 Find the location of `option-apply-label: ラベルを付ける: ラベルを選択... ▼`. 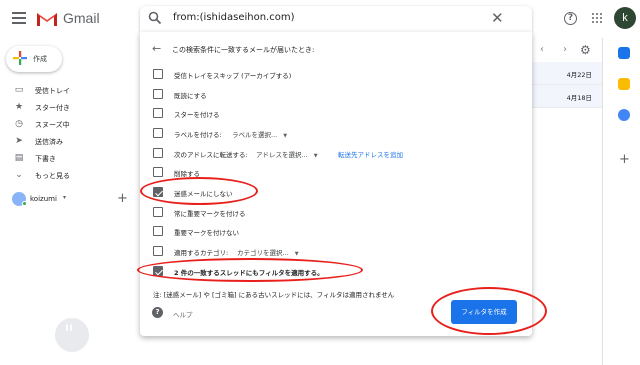

option-apply-label: ラベルを付ける: ラベルを選択... ▼ is located at coordinates (336, 133).